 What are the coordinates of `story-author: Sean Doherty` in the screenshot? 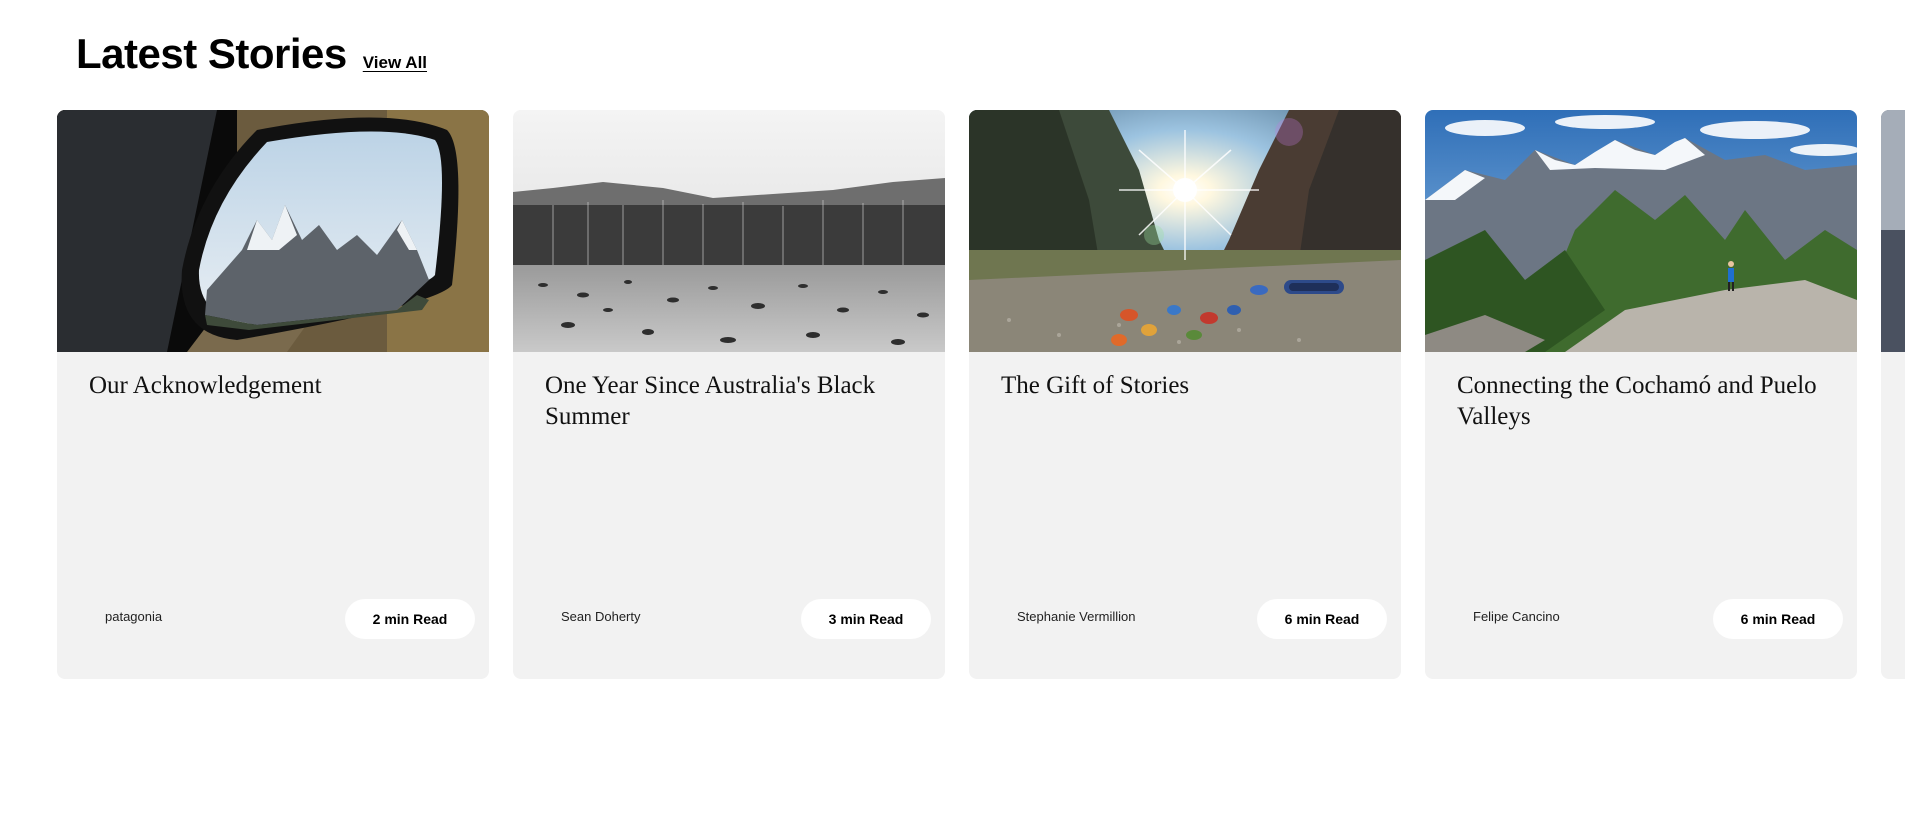 It's located at (601, 616).